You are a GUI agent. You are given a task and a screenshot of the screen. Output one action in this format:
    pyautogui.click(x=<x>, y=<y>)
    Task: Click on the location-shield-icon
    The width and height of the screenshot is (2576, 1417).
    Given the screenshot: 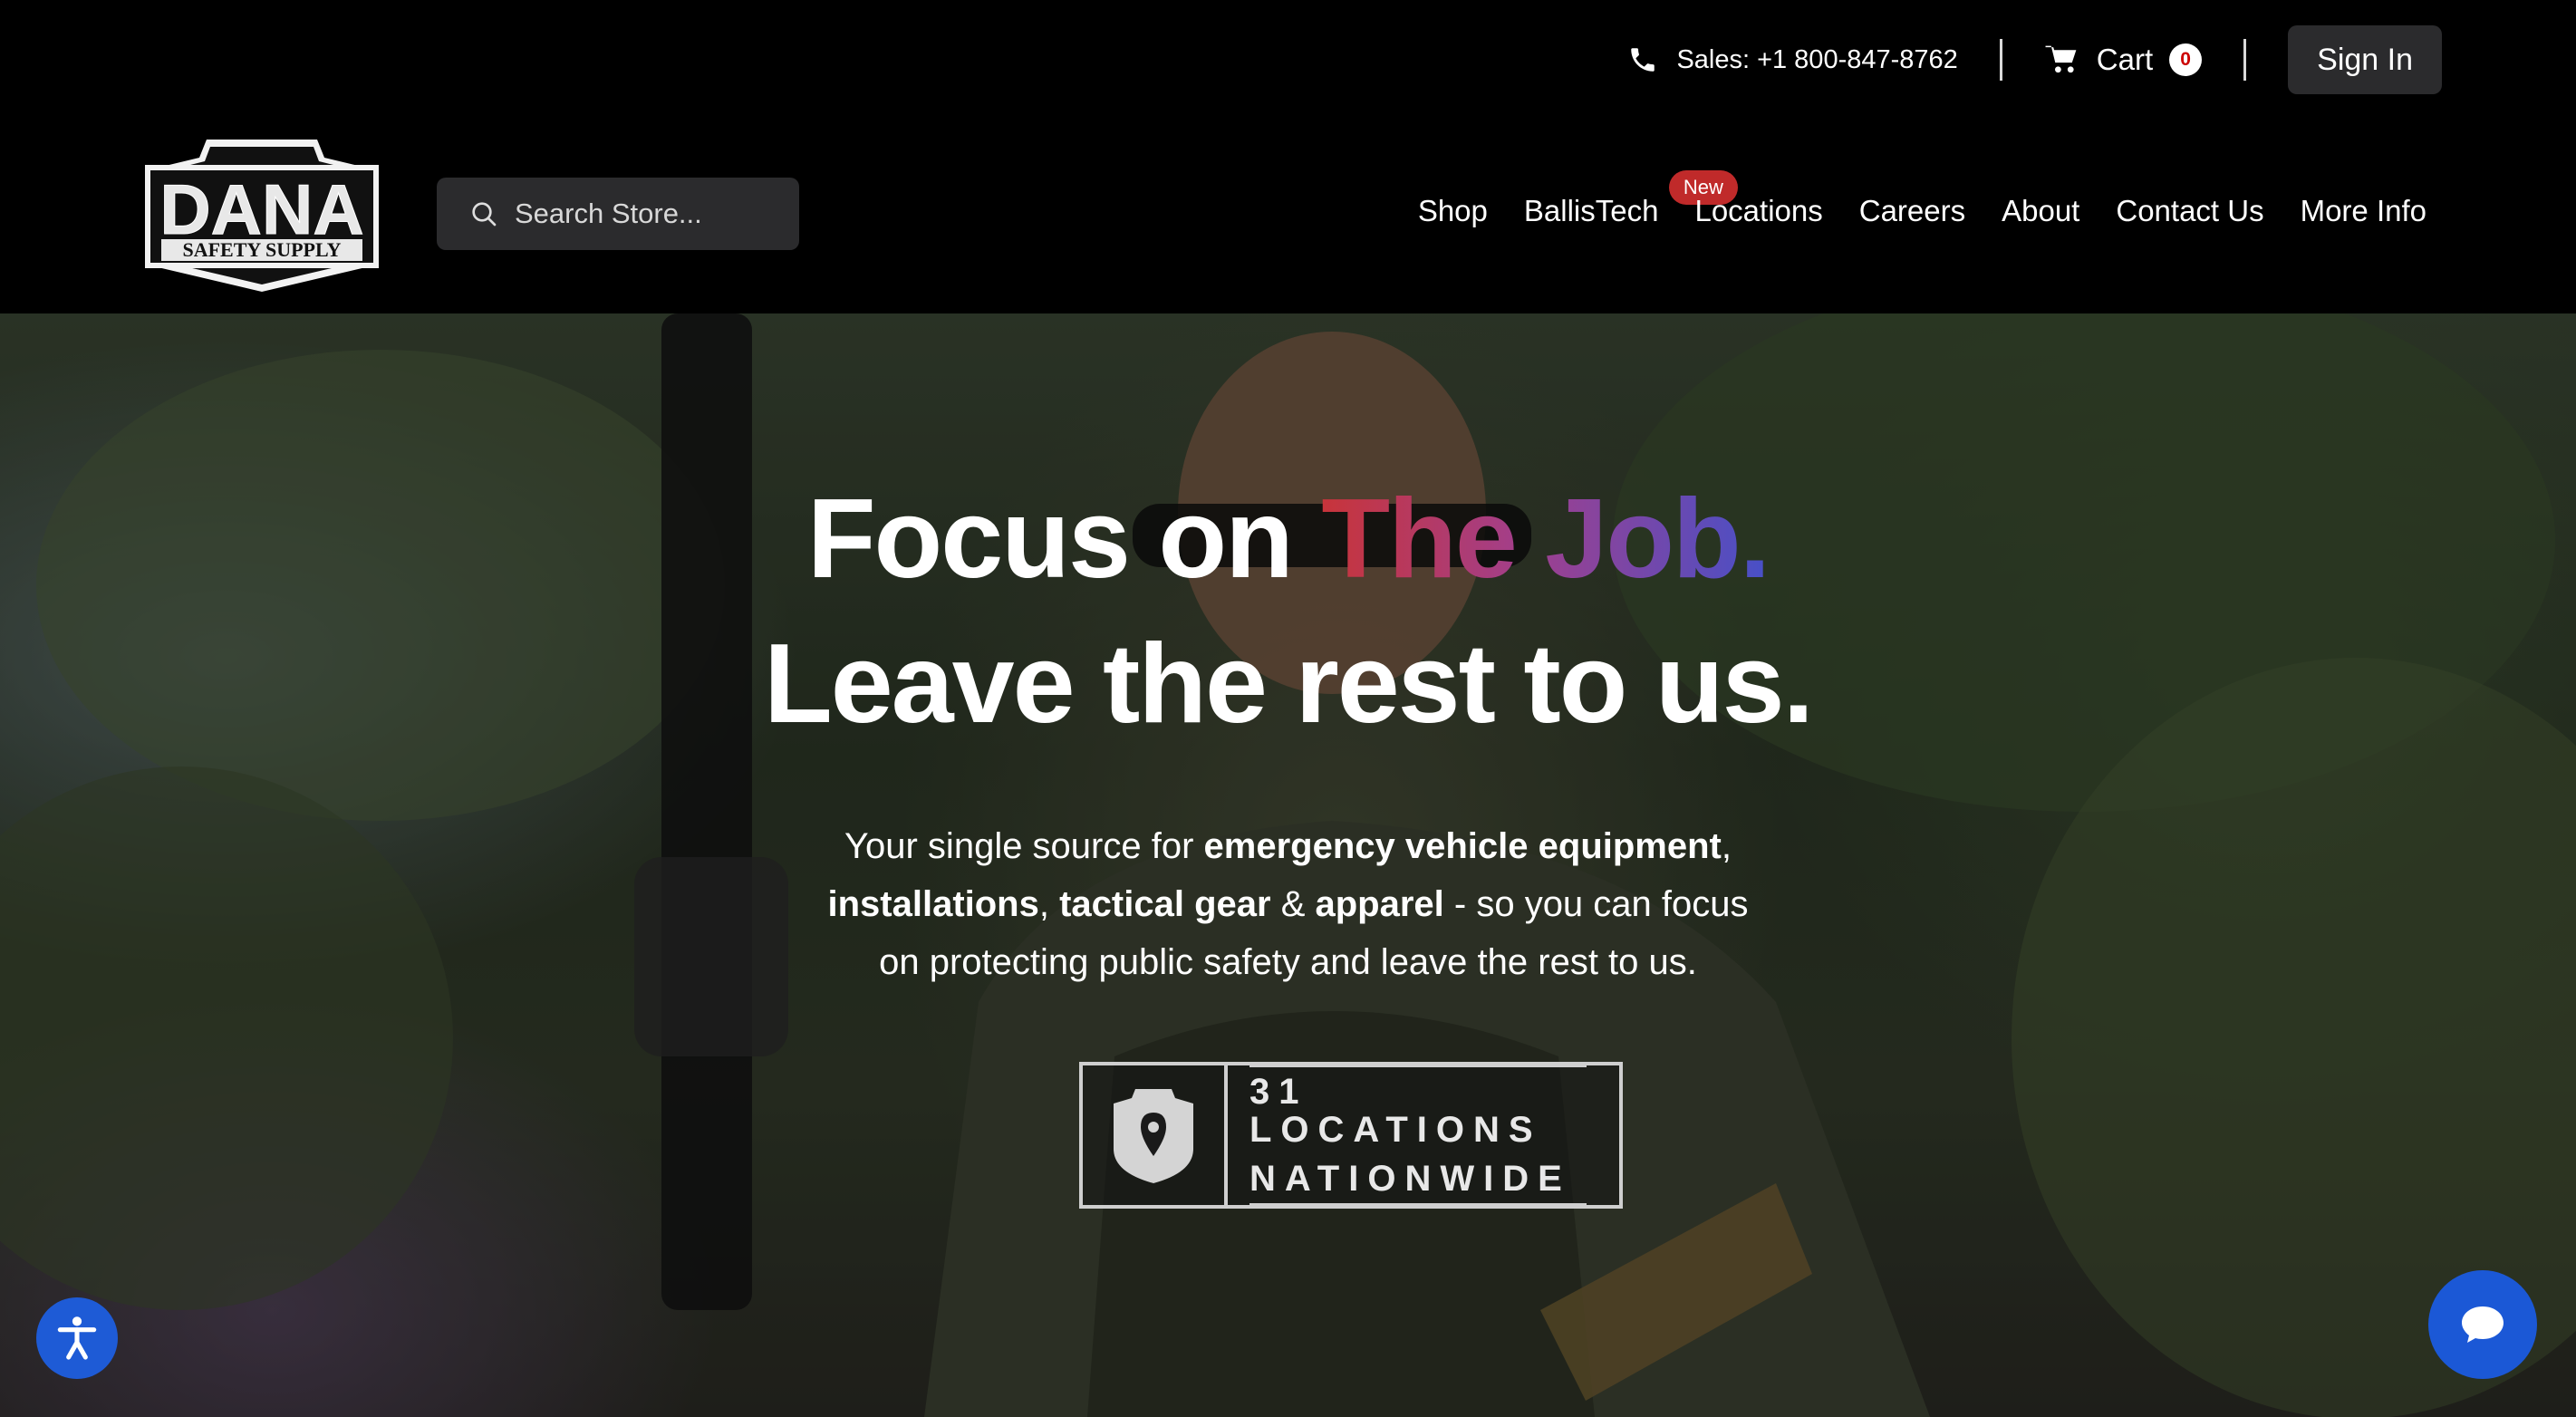 What is the action you would take?
    pyautogui.click(x=1153, y=1136)
    